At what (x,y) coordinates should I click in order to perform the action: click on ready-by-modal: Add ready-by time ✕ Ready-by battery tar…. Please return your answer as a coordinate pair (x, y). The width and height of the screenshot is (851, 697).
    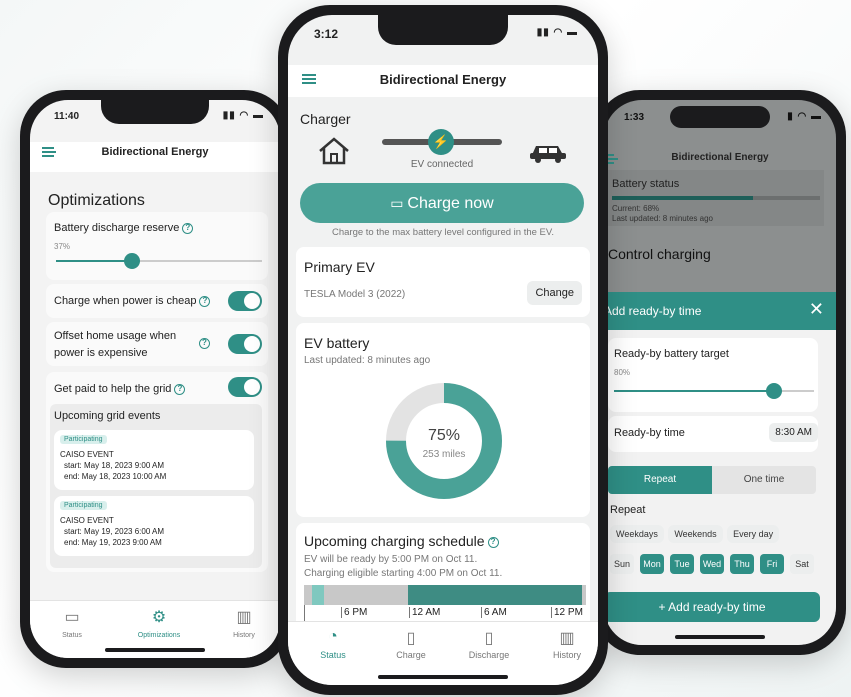
    Looking at the image, I should click on (720, 468).